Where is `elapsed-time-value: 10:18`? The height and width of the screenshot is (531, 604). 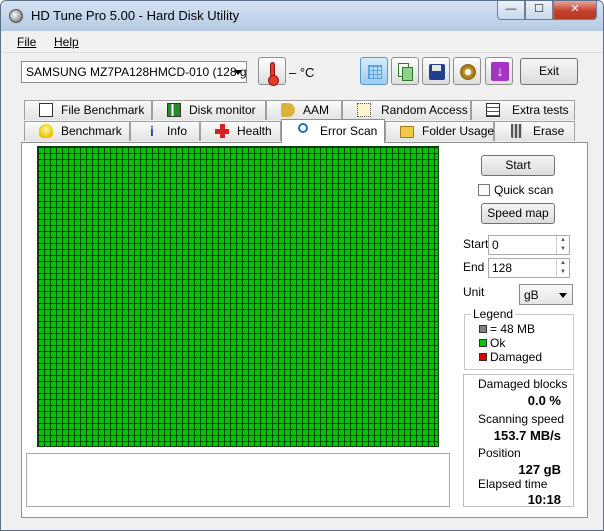 elapsed-time-value: 10:18 is located at coordinates (544, 499).